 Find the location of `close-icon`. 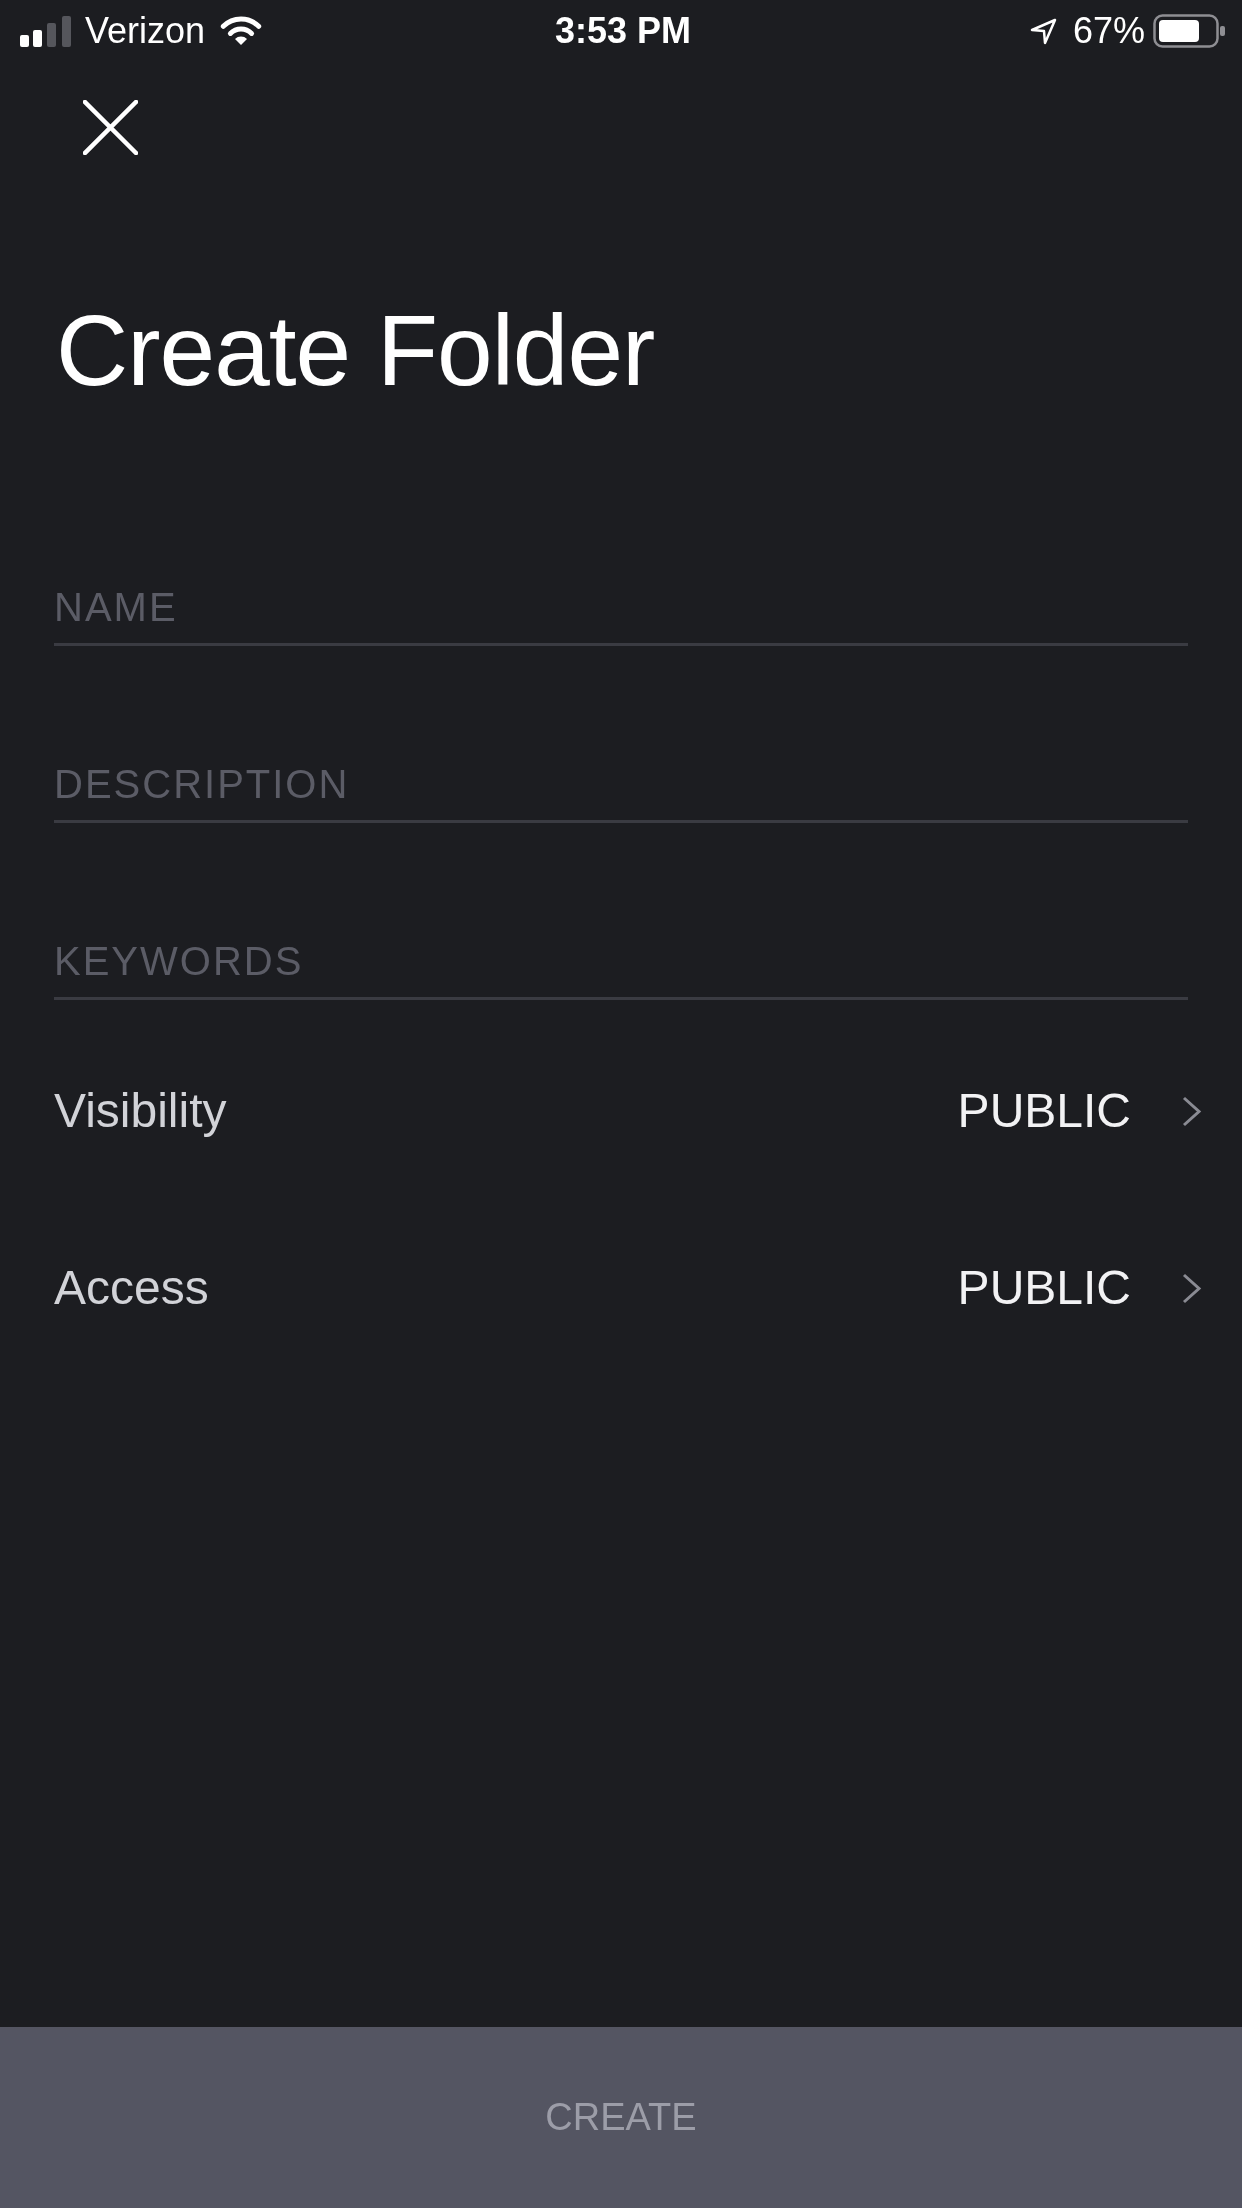

close-icon is located at coordinates (110, 127).